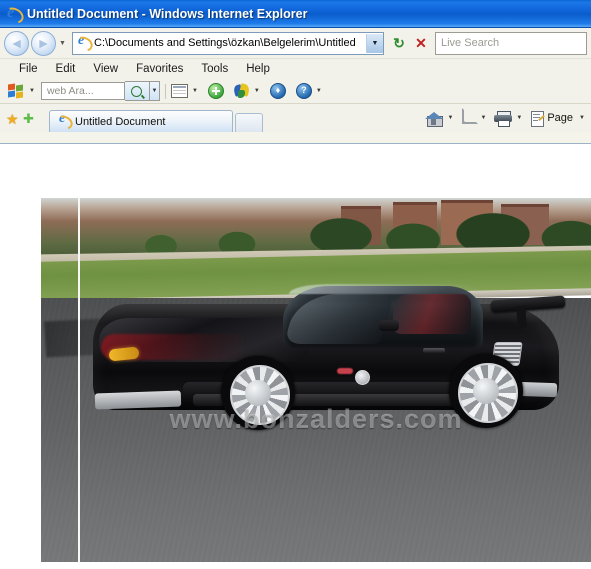  I want to click on menu-item-view: View, so click(105, 69).